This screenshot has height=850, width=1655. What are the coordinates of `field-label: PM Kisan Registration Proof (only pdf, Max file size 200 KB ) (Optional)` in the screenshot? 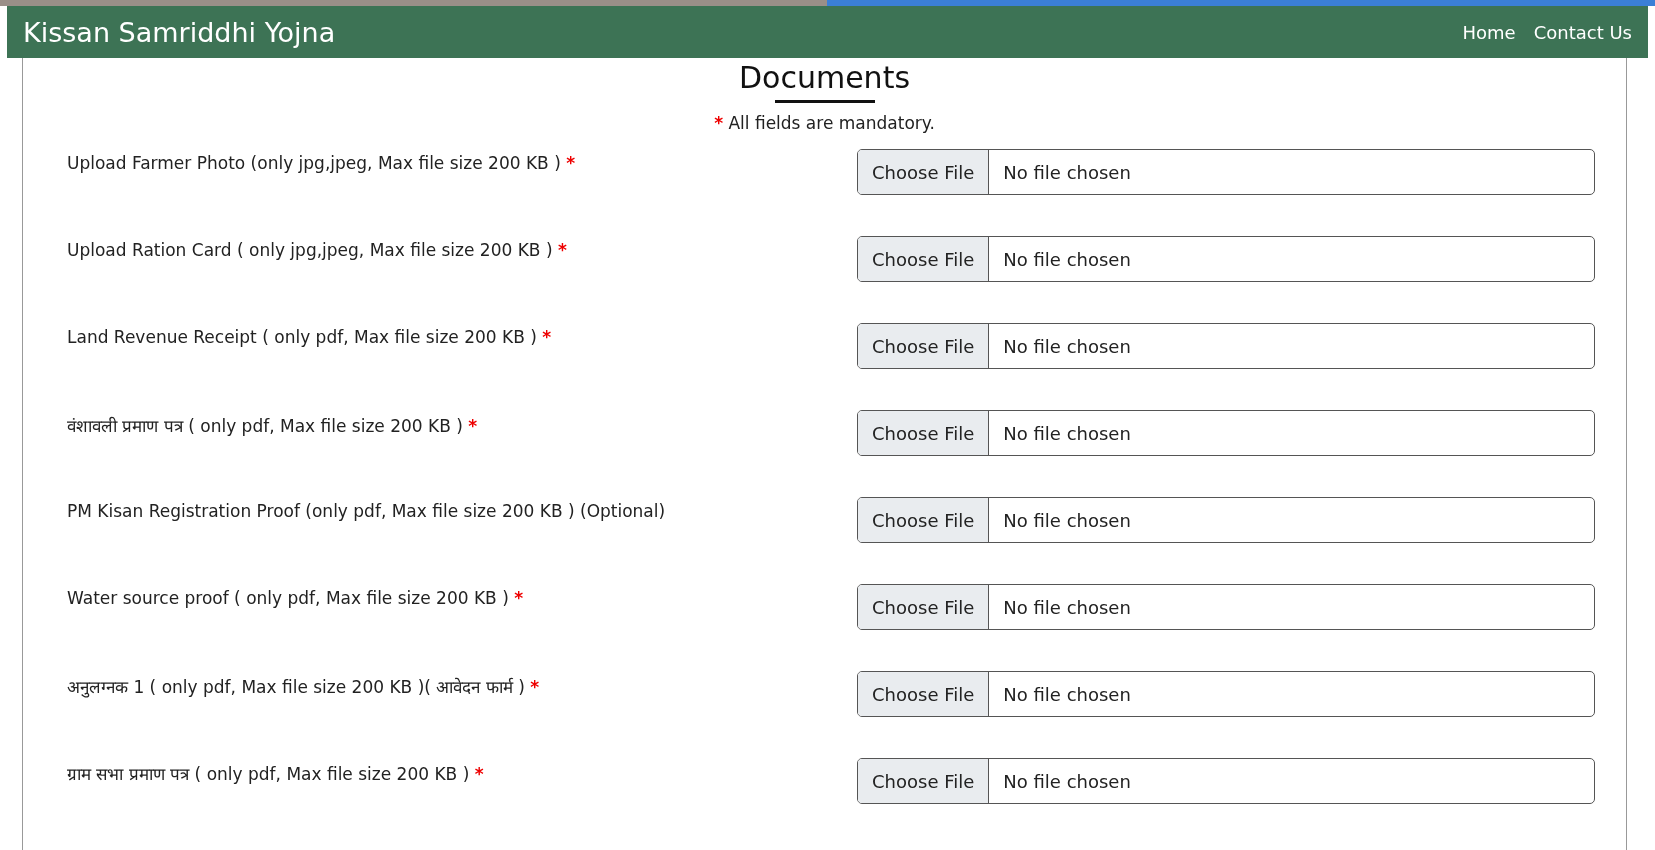 It's located at (367, 510).